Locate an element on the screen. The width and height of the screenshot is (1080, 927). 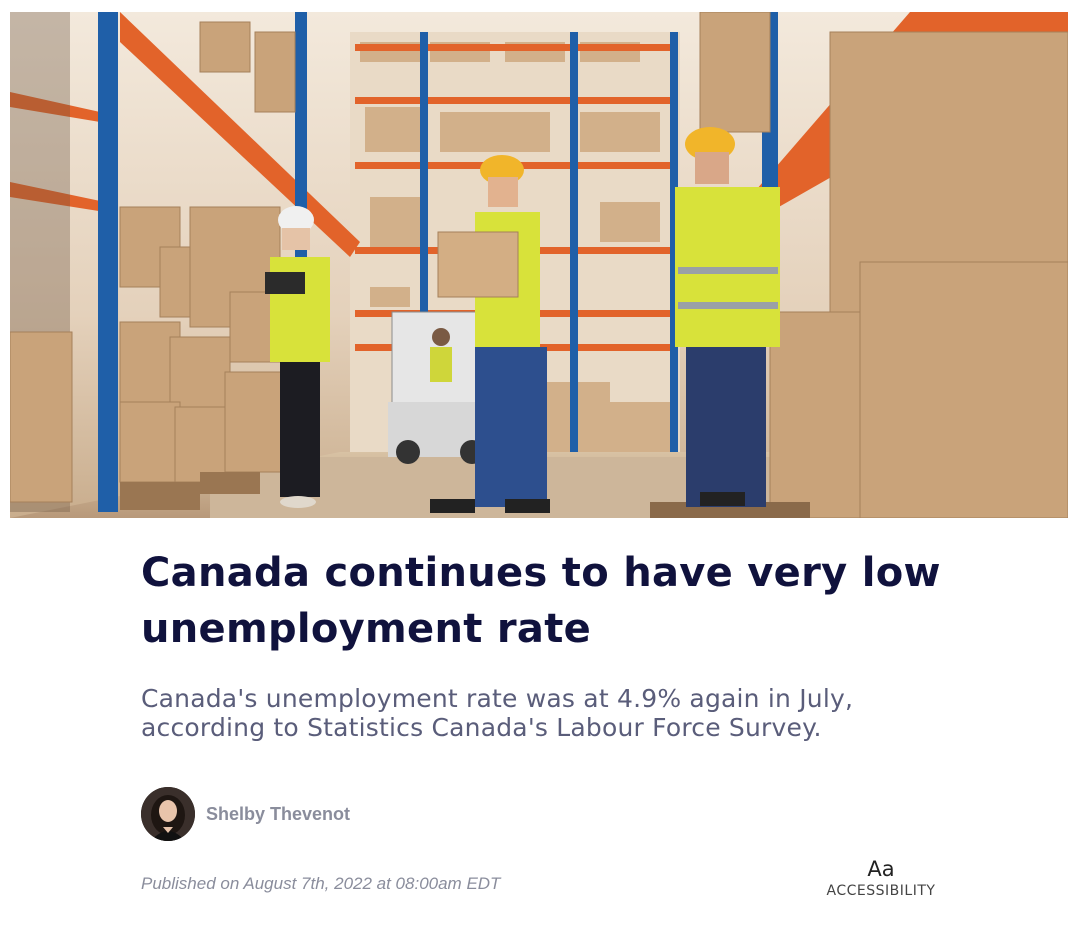
author-byline: Shelby Thevenot is located at coordinates (245, 814).